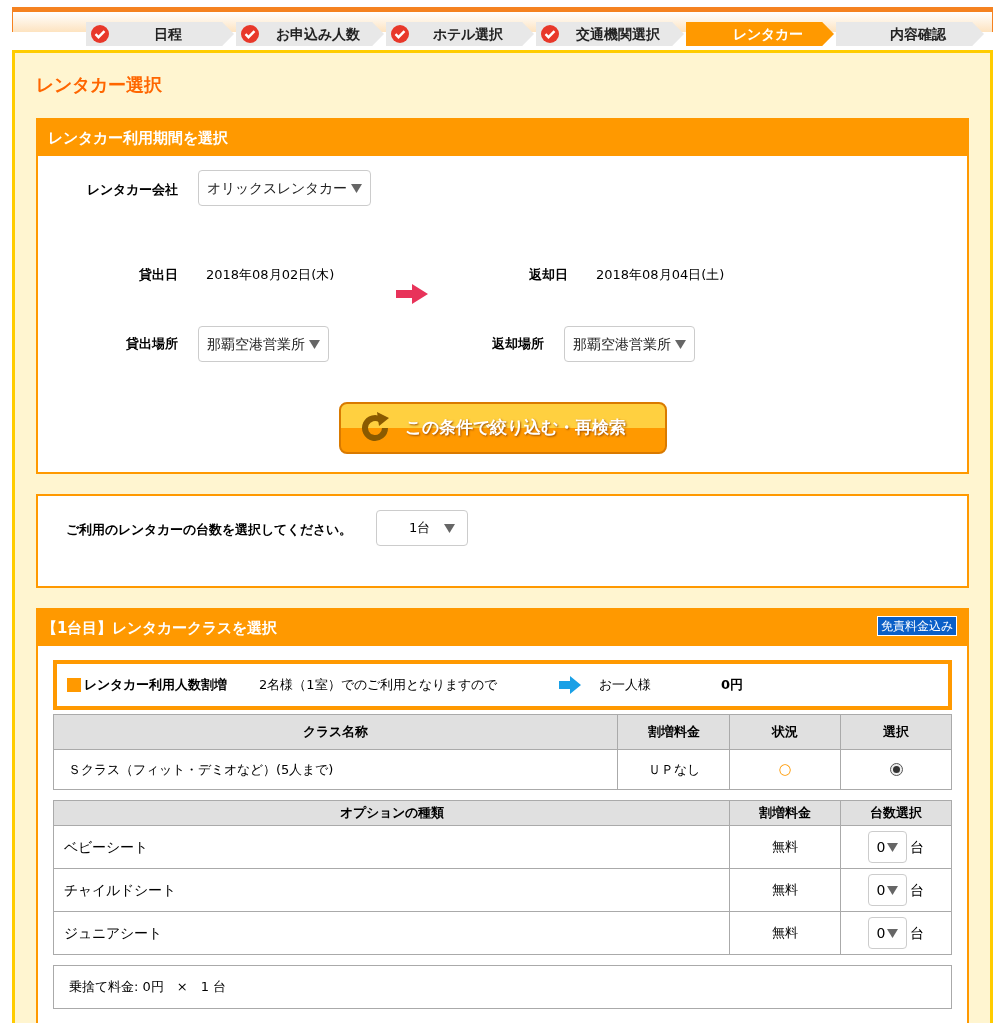 The height and width of the screenshot is (1023, 999). What do you see at coordinates (335, 732) in the screenshot?
I see `column-header: クラス名称` at bounding box center [335, 732].